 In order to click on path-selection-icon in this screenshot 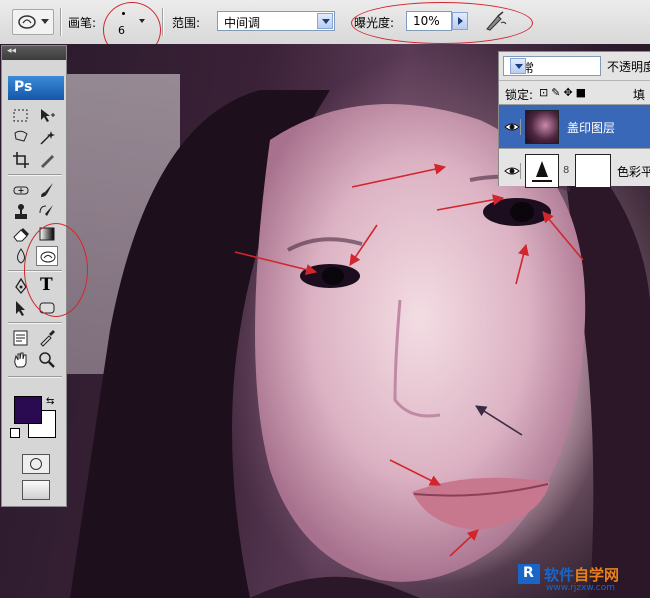, I will do `click(21, 308)`.